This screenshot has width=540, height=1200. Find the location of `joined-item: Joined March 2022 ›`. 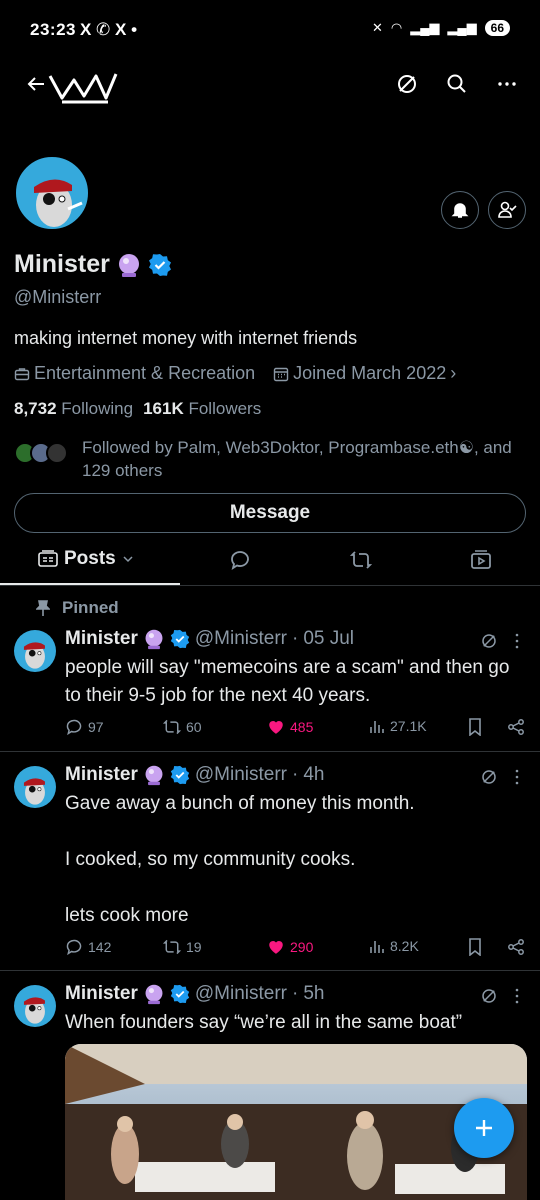

joined-item: Joined March 2022 › is located at coordinates (364, 373).